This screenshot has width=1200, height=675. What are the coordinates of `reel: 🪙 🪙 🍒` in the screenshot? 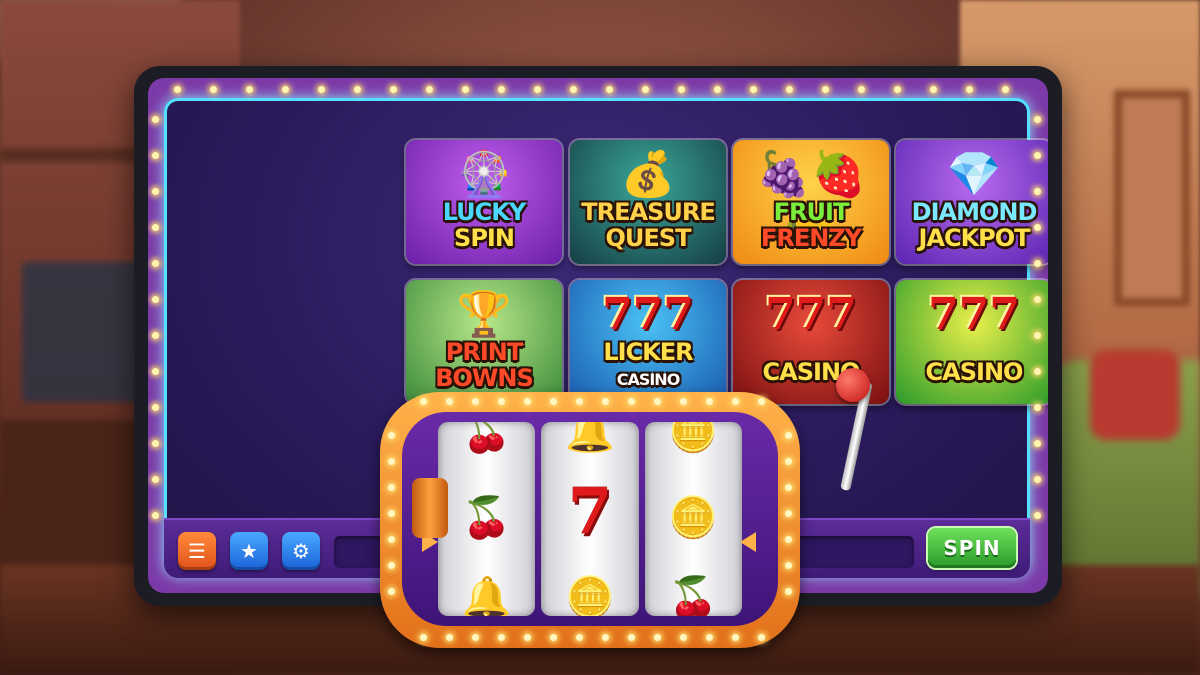 It's located at (693, 519).